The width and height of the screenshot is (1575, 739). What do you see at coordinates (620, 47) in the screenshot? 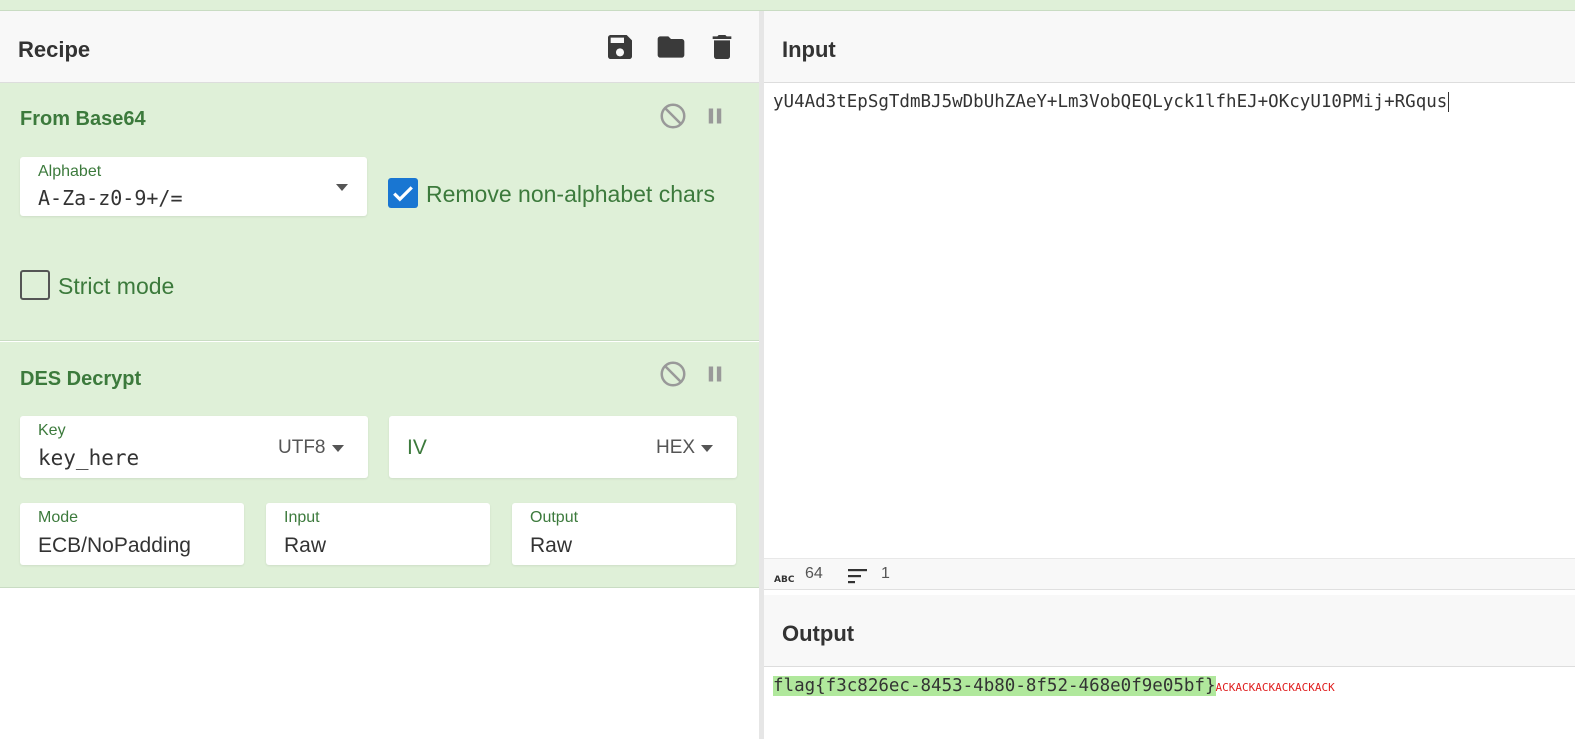
I see `save-icon` at bounding box center [620, 47].